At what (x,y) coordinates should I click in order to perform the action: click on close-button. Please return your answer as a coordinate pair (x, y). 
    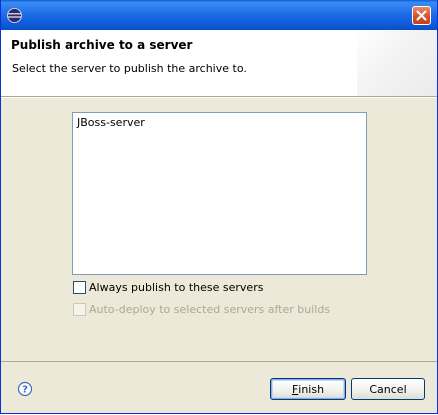
    Looking at the image, I should click on (421, 15).